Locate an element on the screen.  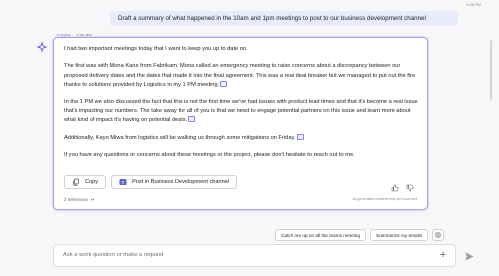
copy-label: Copy is located at coordinates (92, 182).